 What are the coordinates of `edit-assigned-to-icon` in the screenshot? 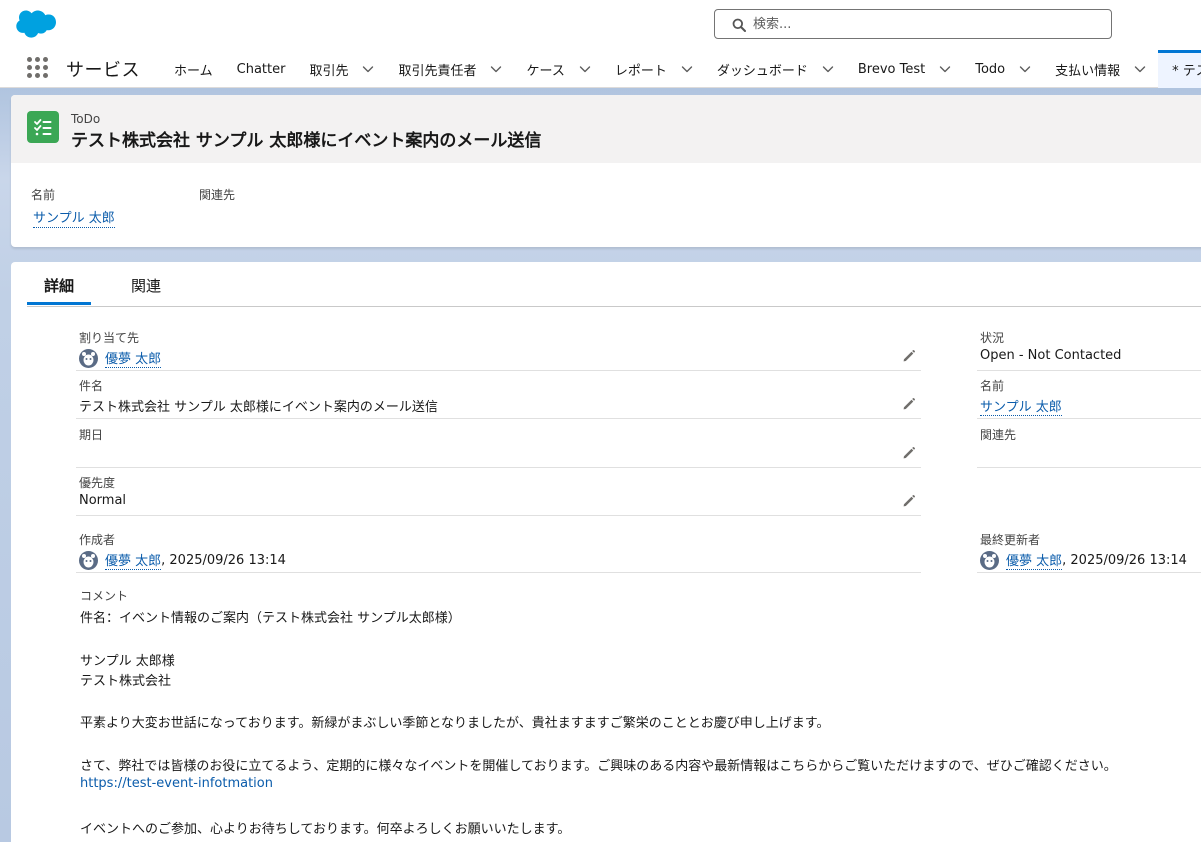 It's located at (909, 356).